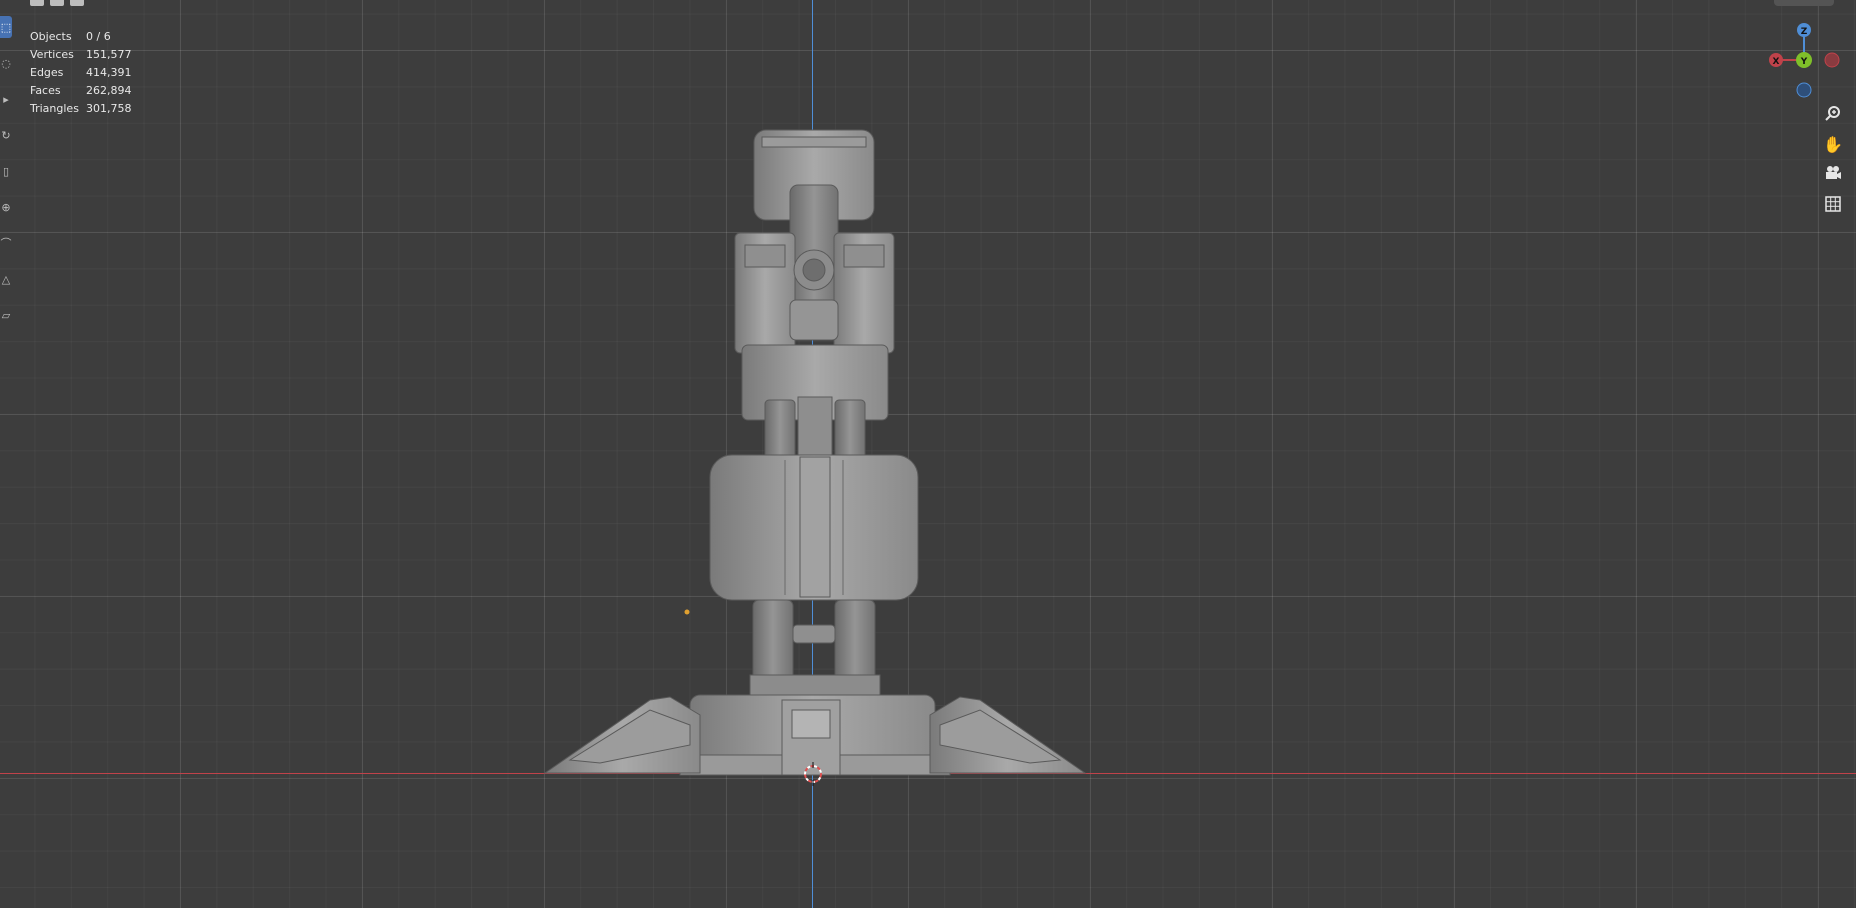 The height and width of the screenshot is (908, 1856). What do you see at coordinates (81, 109) in the screenshot?
I see `stat-row: Triangles 301,758` at bounding box center [81, 109].